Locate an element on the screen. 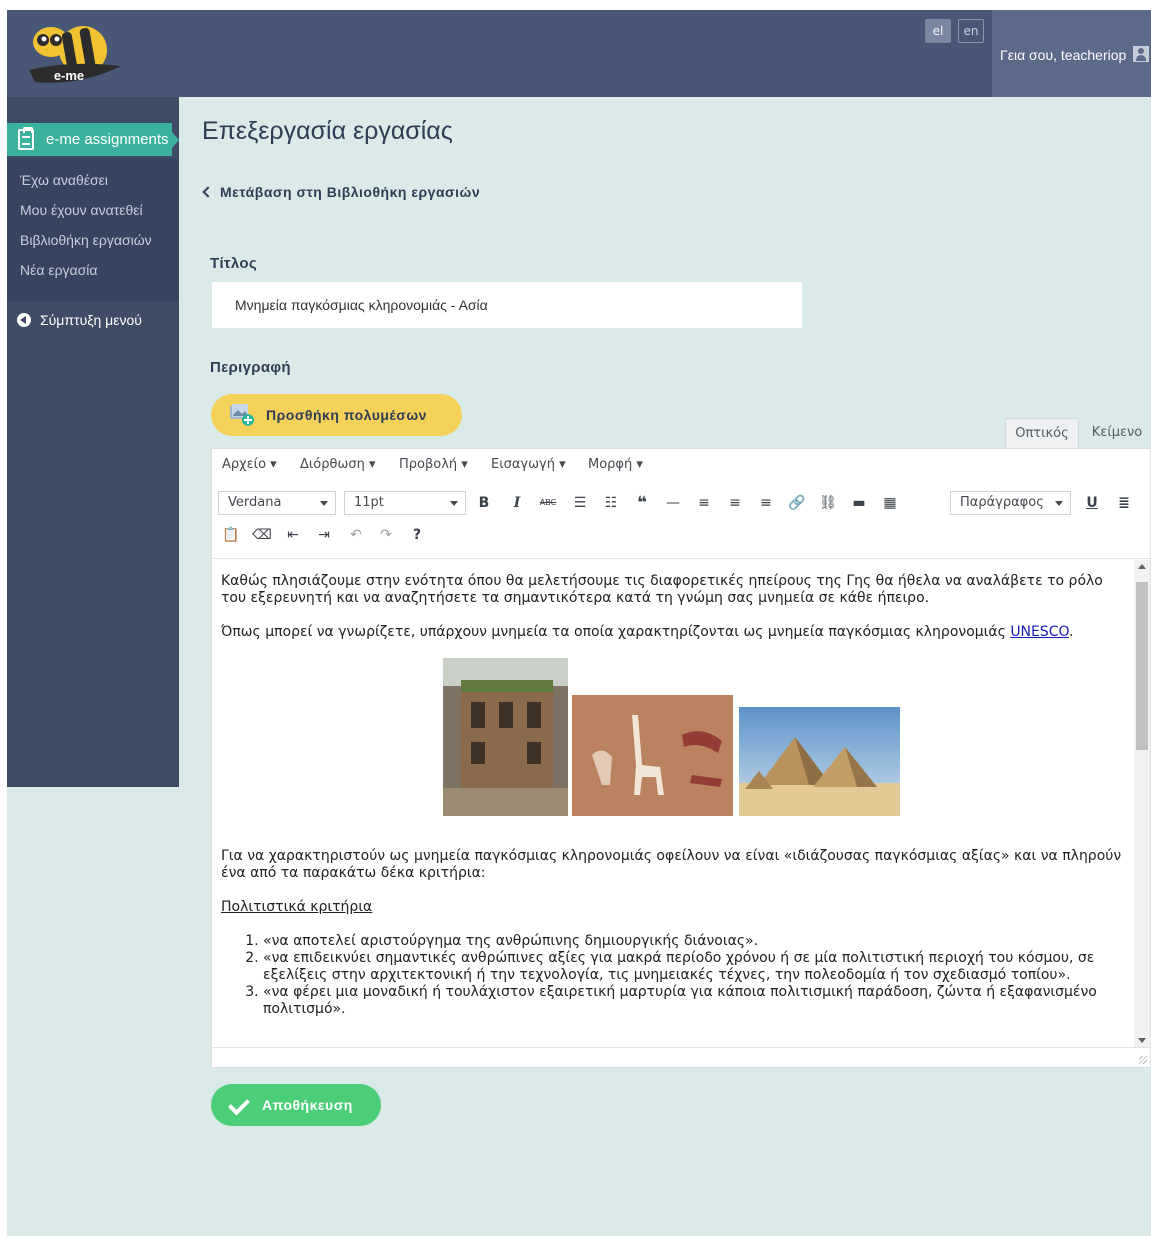 Image resolution: width=1151 pixels, height=1236 pixels. lang-en-button: en is located at coordinates (971, 31).